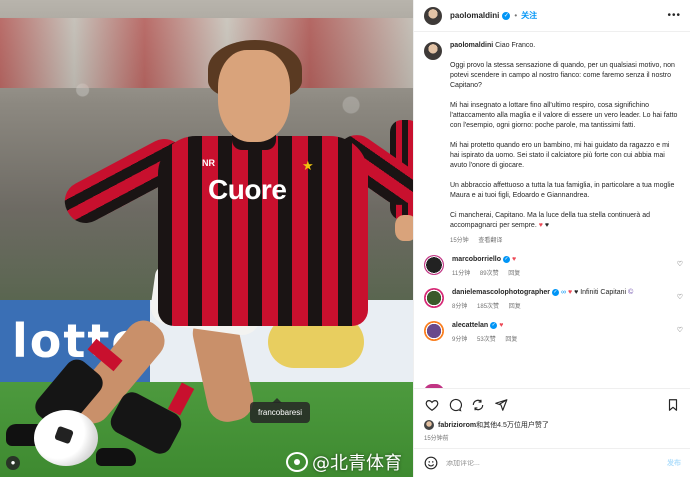 This screenshot has width=690, height=477. What do you see at coordinates (565, 241) in the screenshot?
I see `caption-meta: 15分钟 查看翻译` at bounding box center [565, 241].